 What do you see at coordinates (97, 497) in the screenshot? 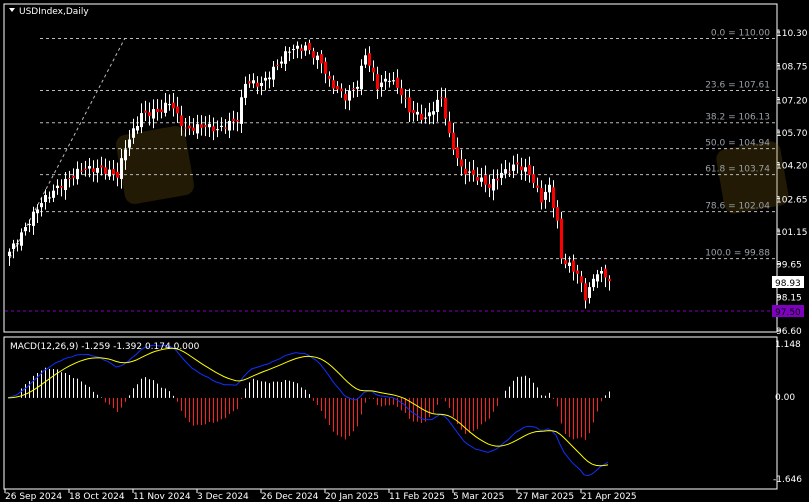
I see `date-axis-label: 18 Oct 2024` at bounding box center [97, 497].